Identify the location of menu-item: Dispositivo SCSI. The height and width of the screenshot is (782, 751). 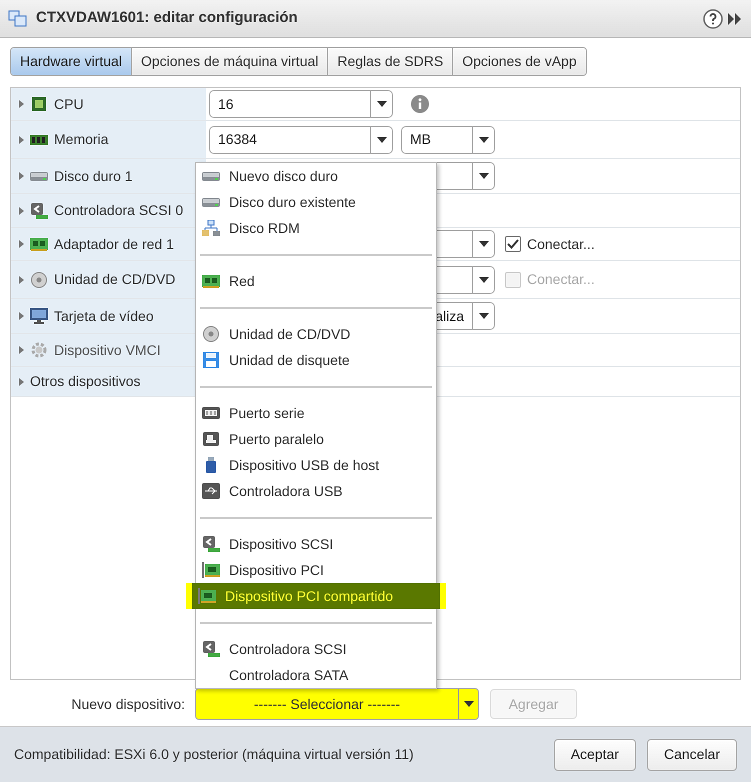
(316, 544).